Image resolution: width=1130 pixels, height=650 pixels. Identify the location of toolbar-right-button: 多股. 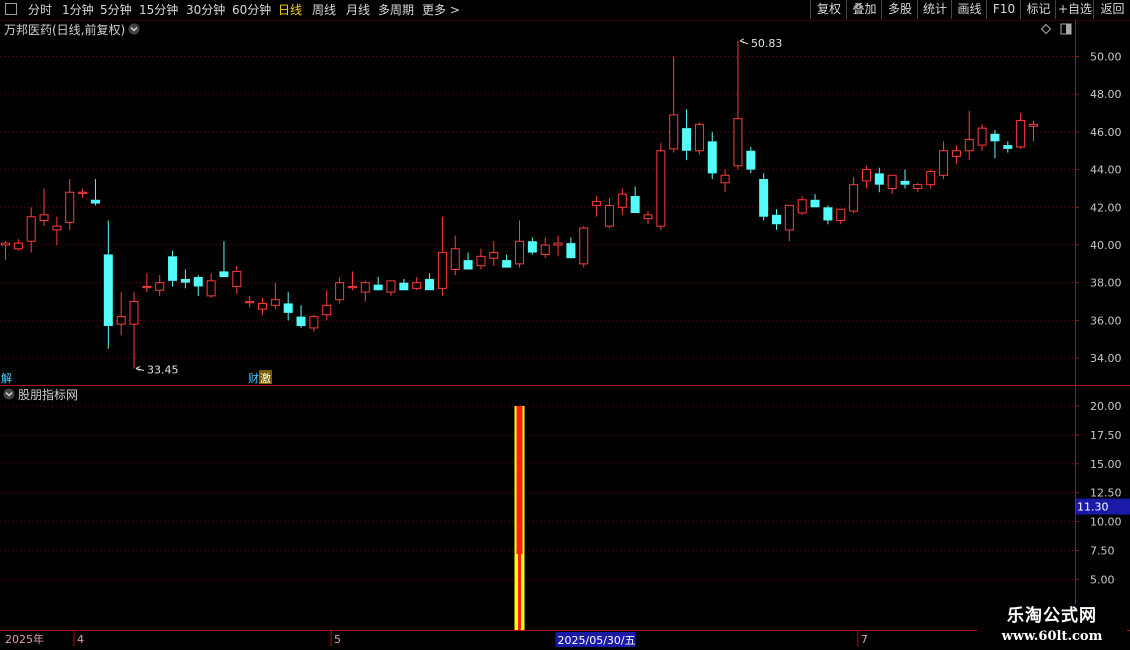
(899, 9).